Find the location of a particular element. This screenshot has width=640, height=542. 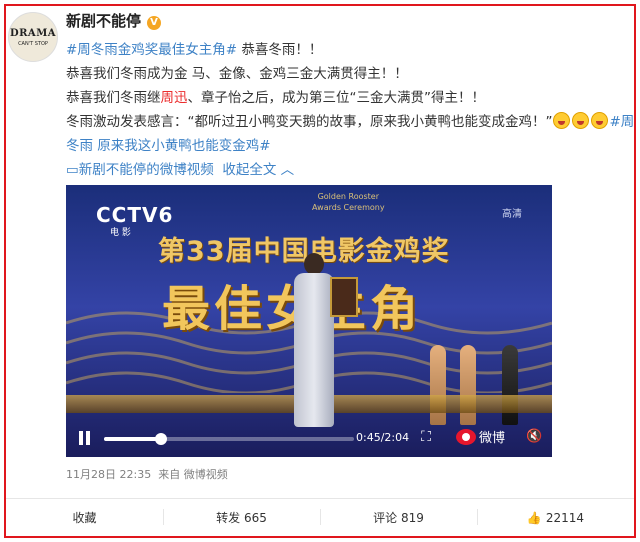

post-meta: 11月28日 22:35 来自 微博视频 is located at coordinates (147, 474).